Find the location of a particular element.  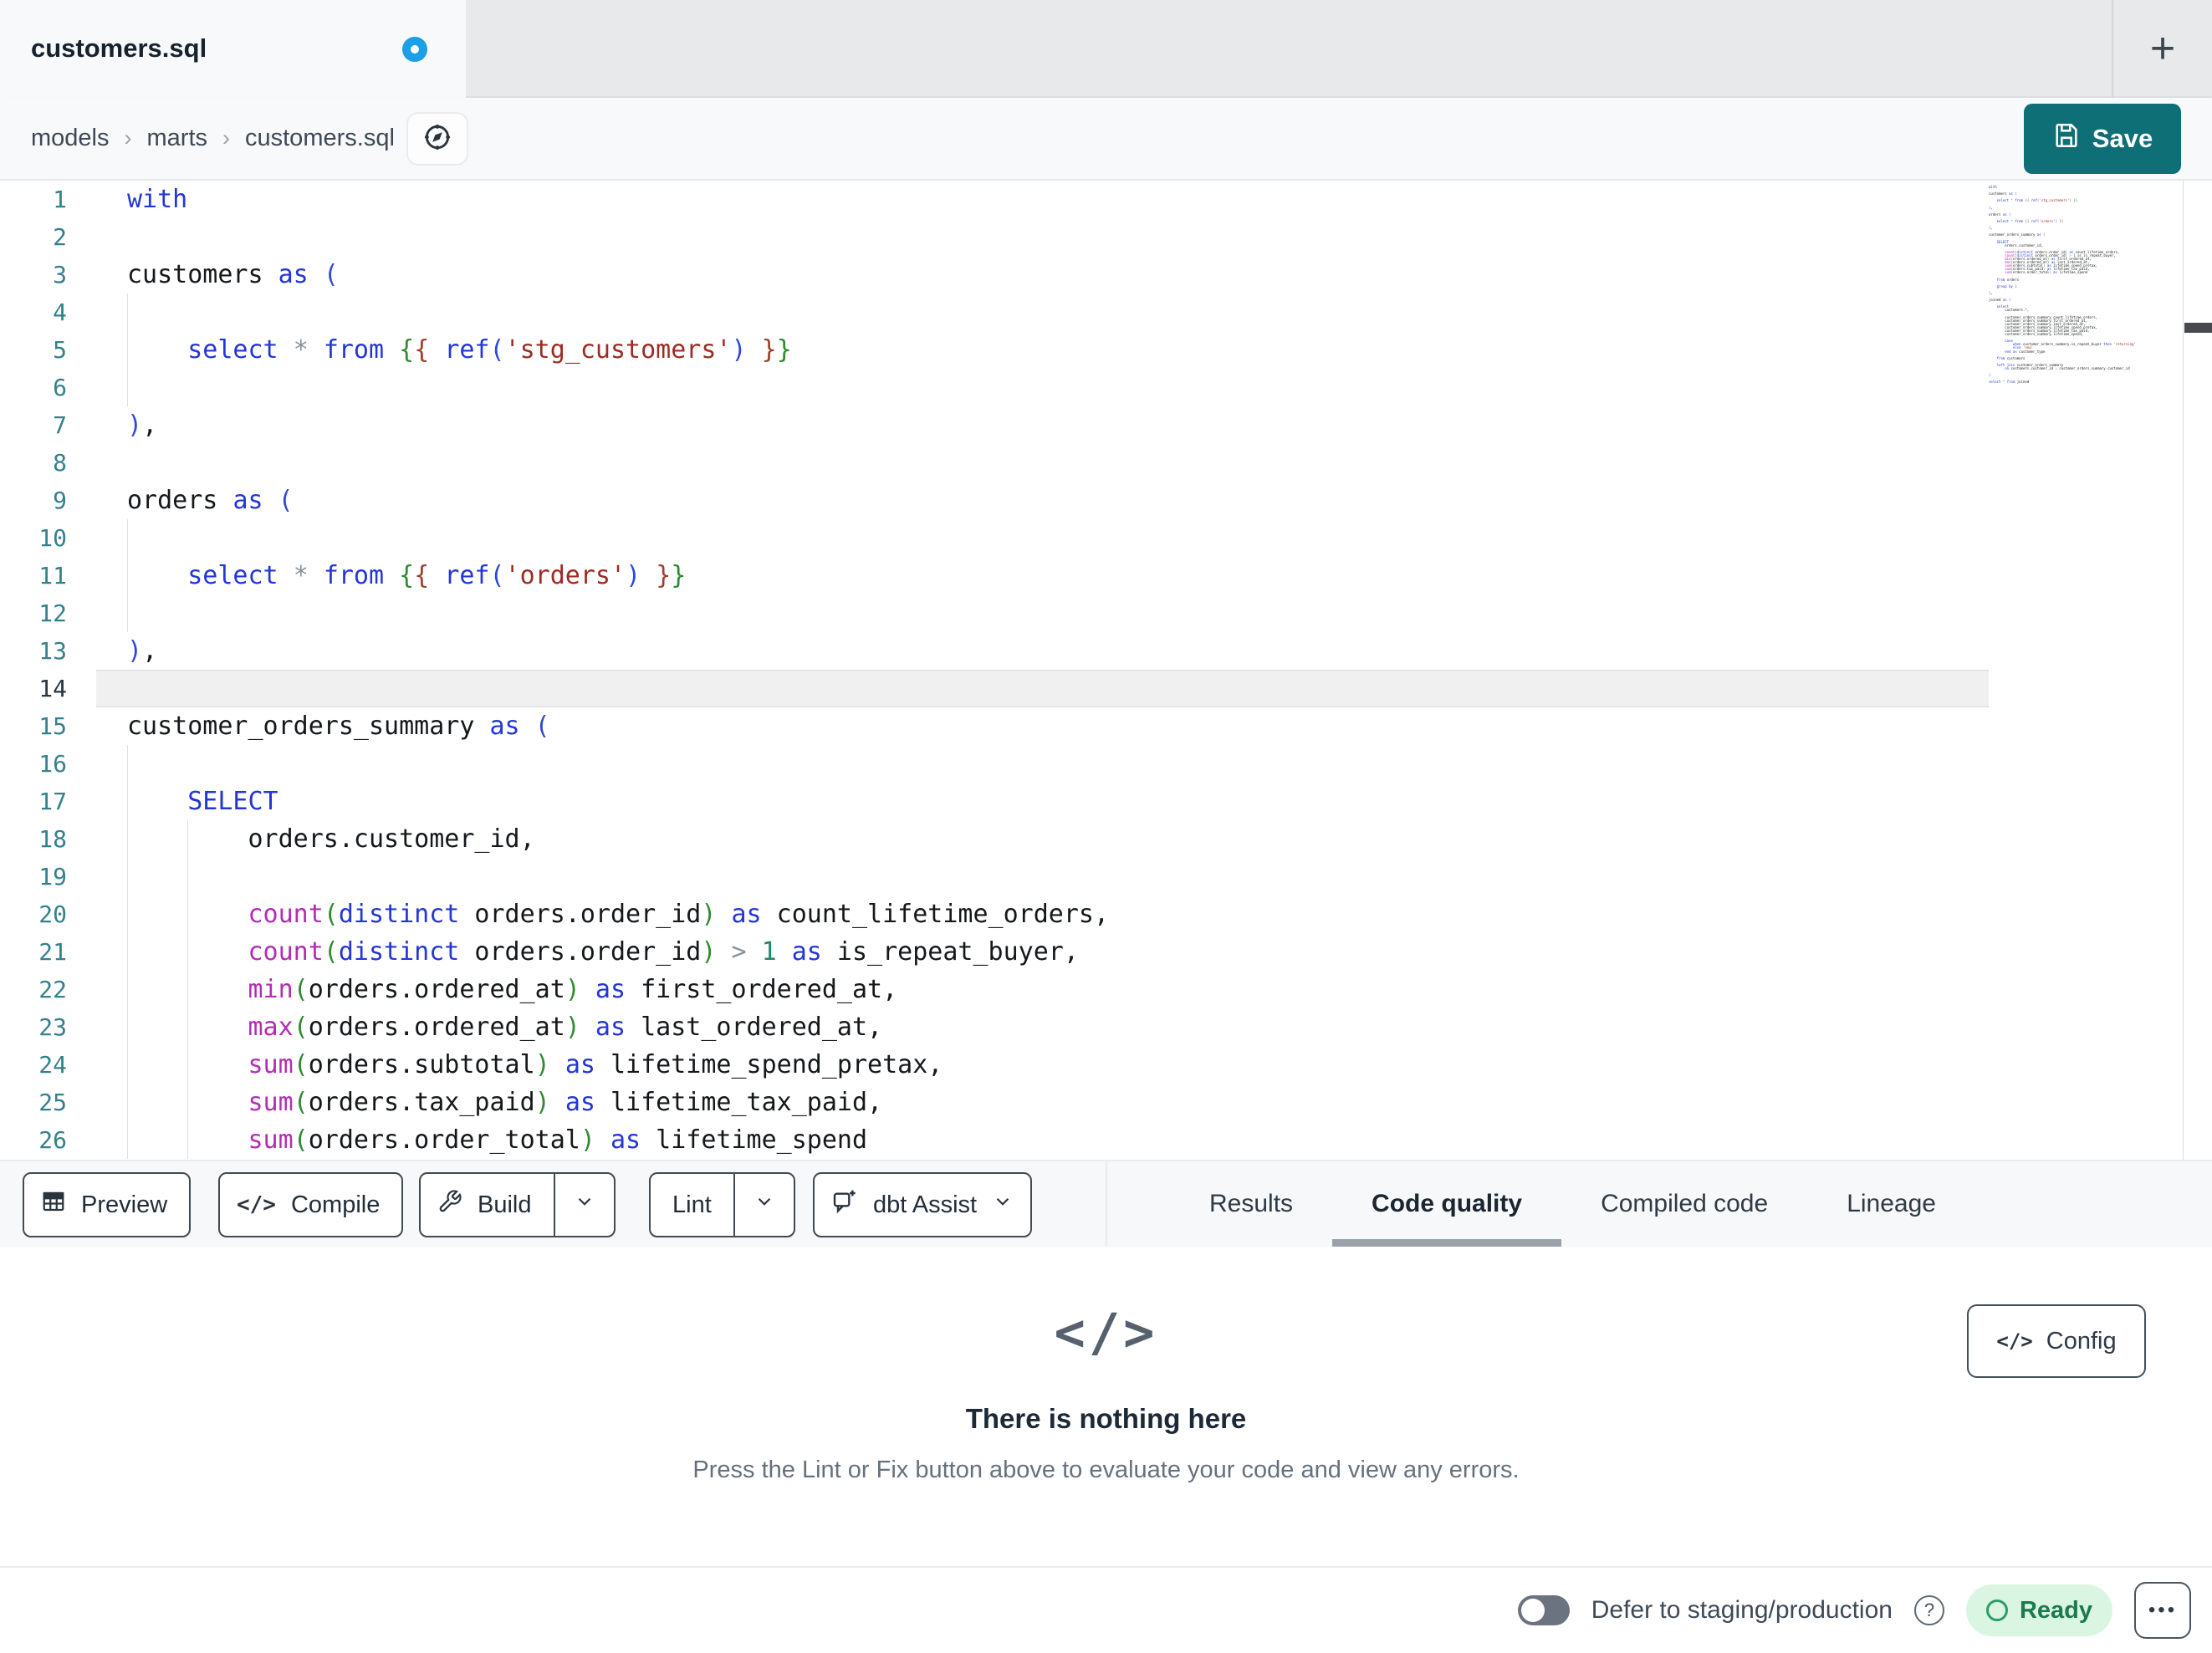

config-button: </> Config is located at coordinates (2056, 1341).